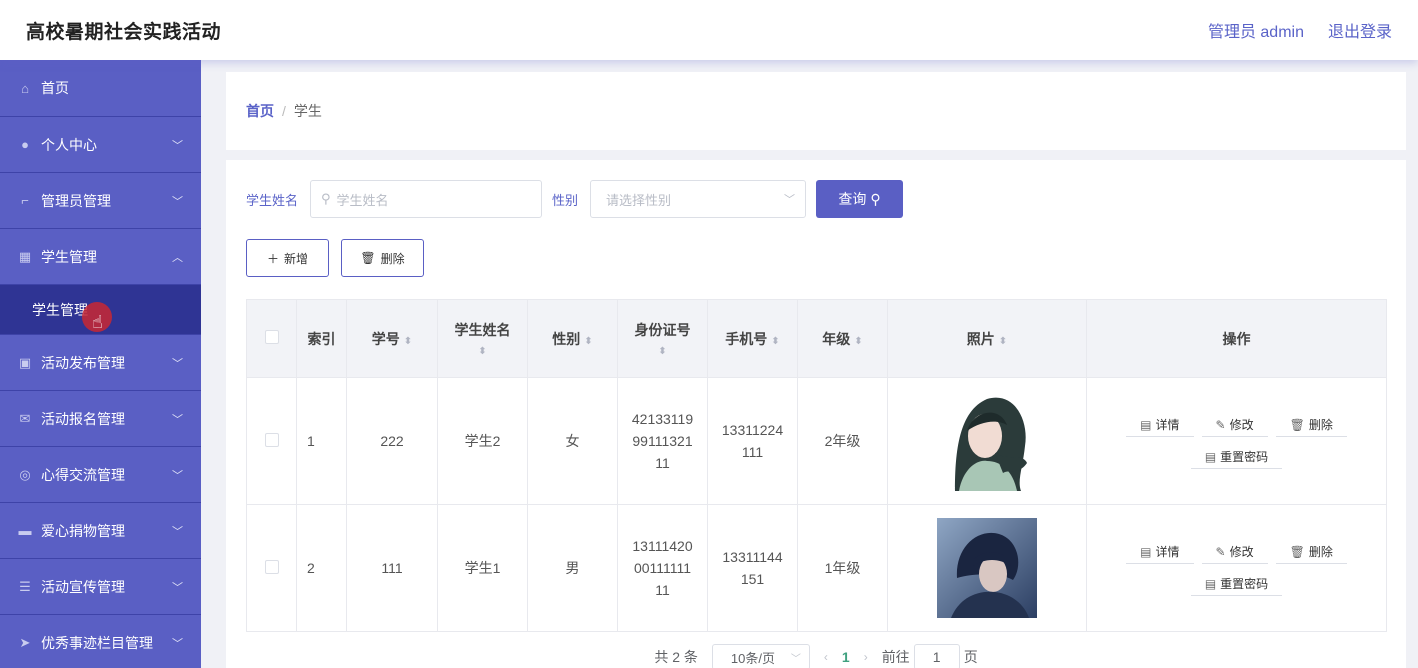 This screenshot has width=1418, height=668. What do you see at coordinates (392, 258) in the screenshot?
I see `batch-delete-button-label: 删除` at bounding box center [392, 258].